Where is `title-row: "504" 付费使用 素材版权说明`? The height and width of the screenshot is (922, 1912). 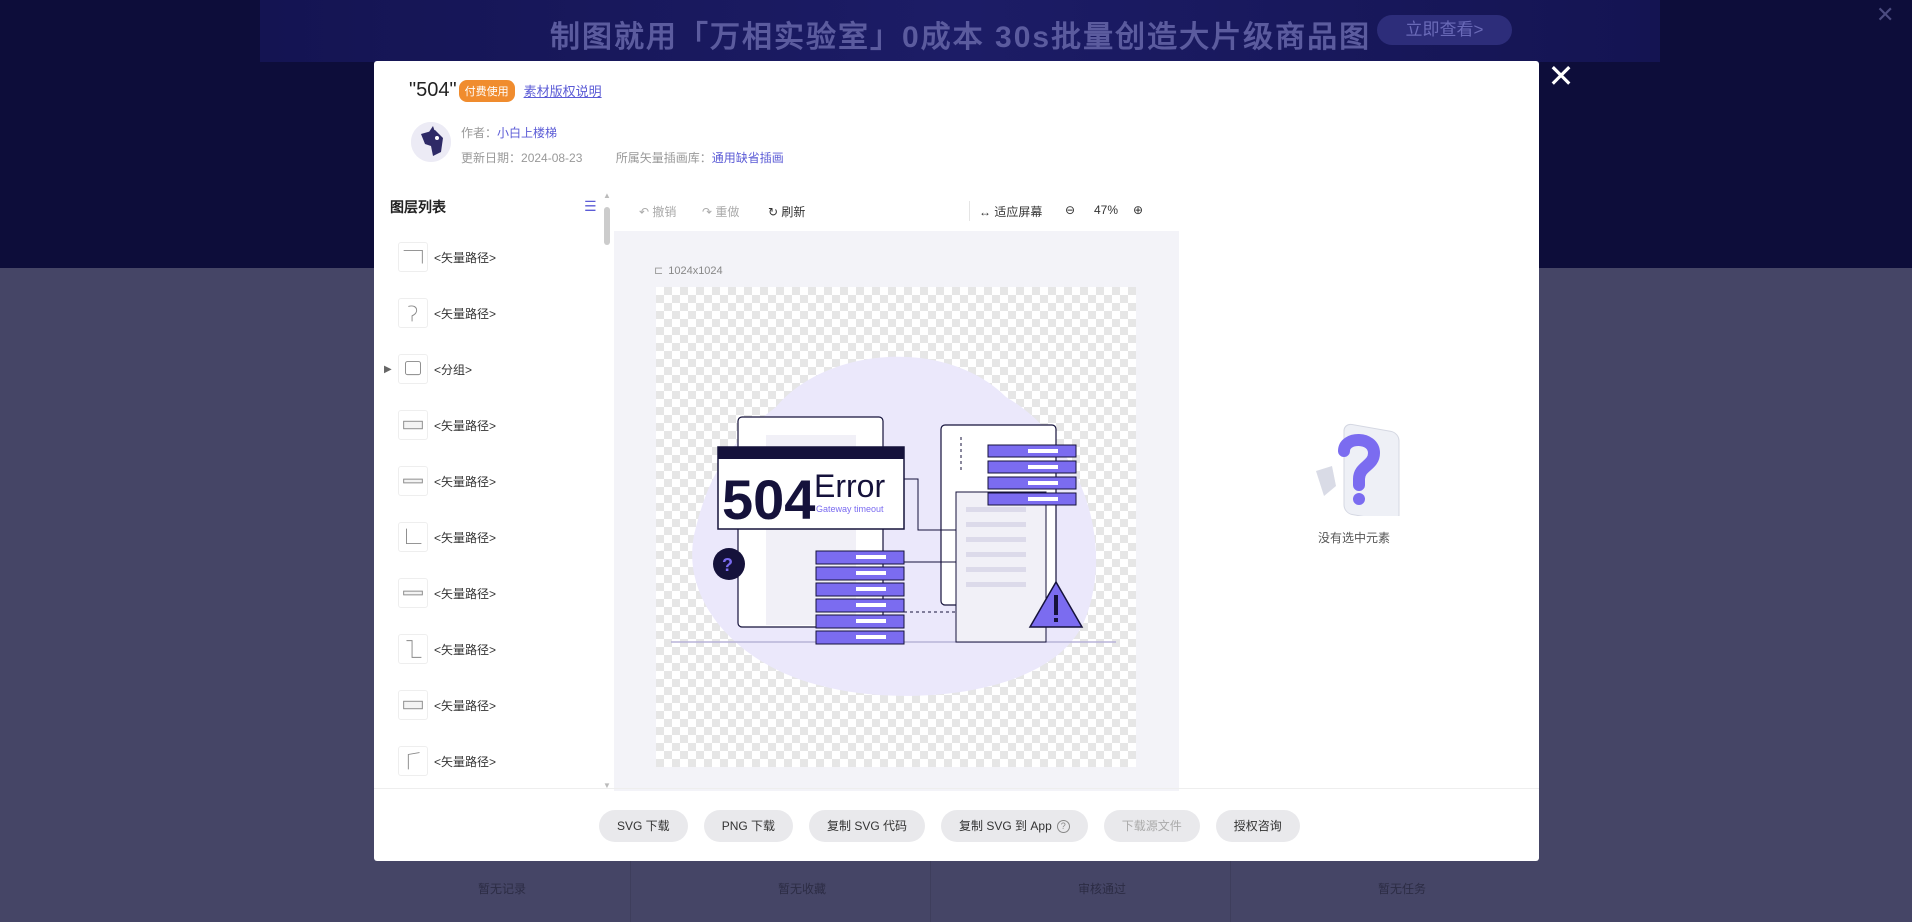
title-row: "504" 付费使用 素材版权说明 is located at coordinates (505, 90).